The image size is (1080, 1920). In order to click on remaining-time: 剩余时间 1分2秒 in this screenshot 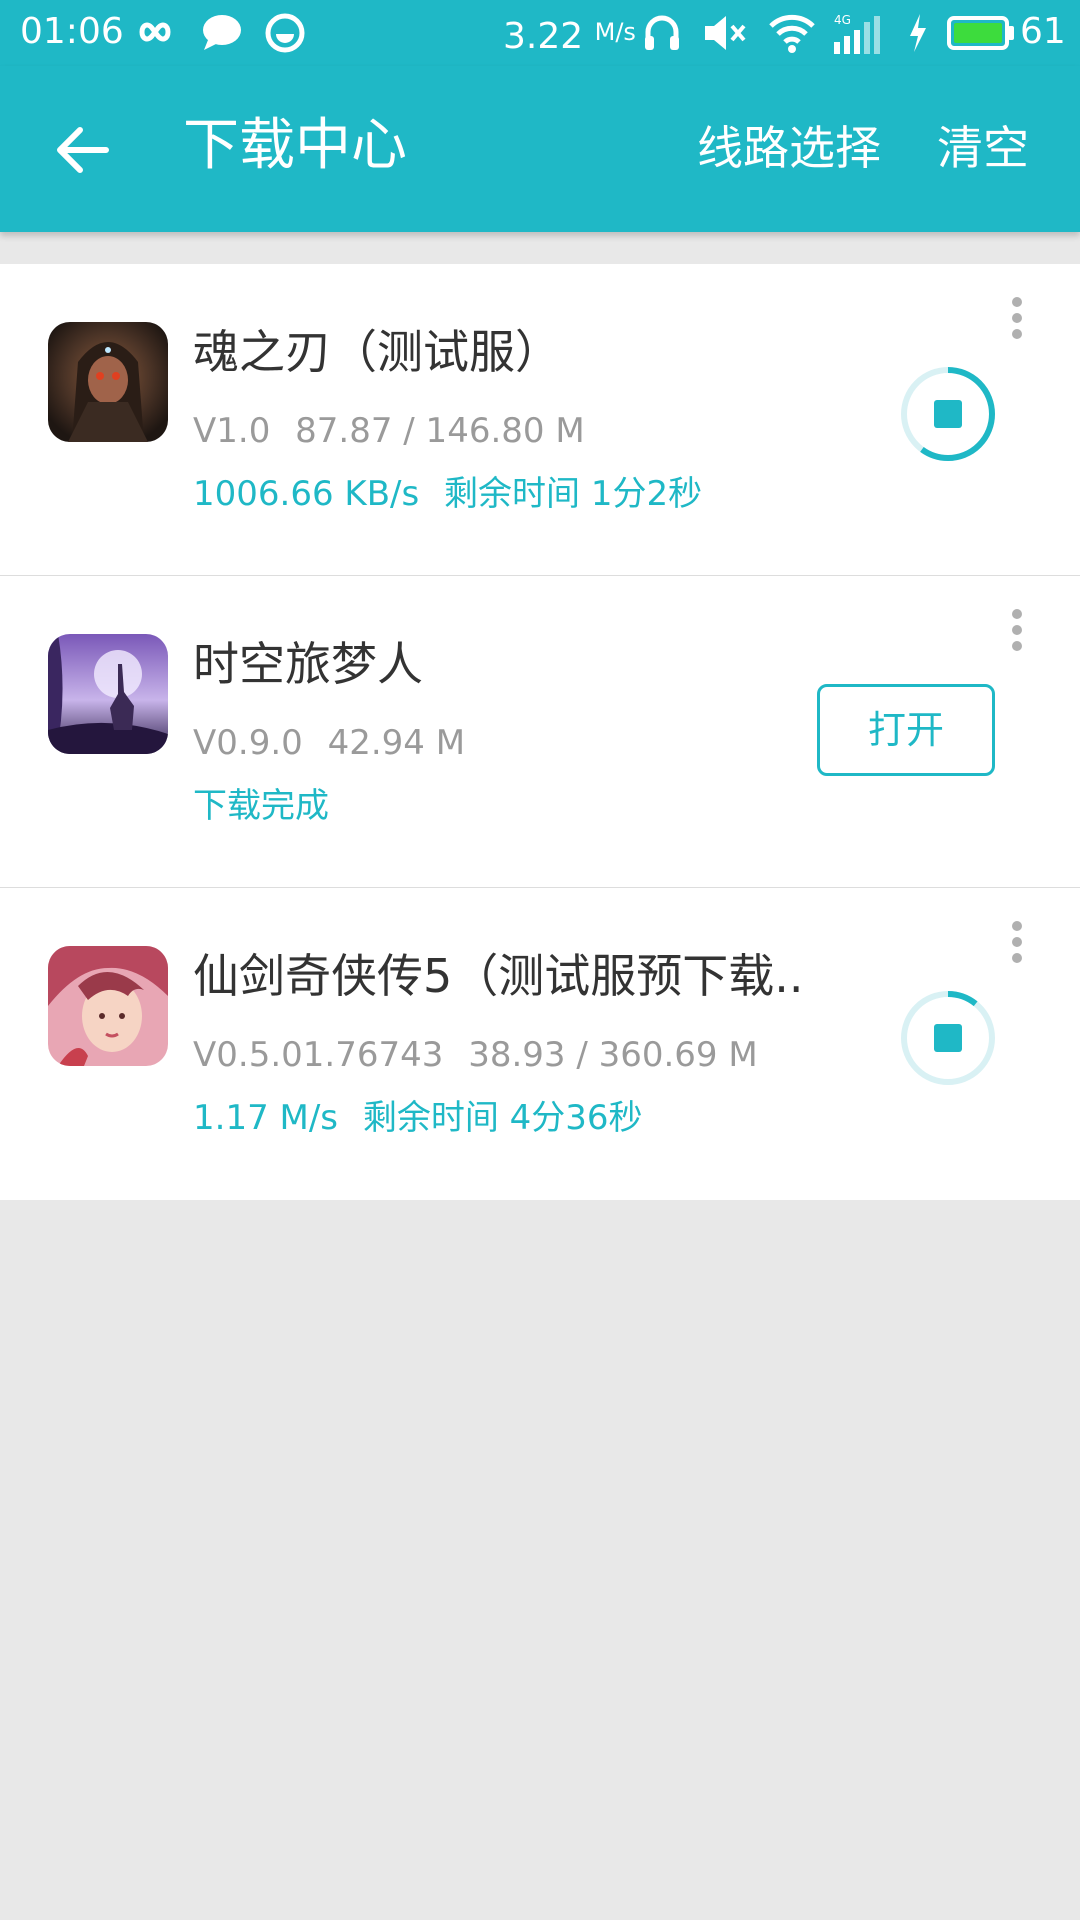, I will do `click(573, 494)`.